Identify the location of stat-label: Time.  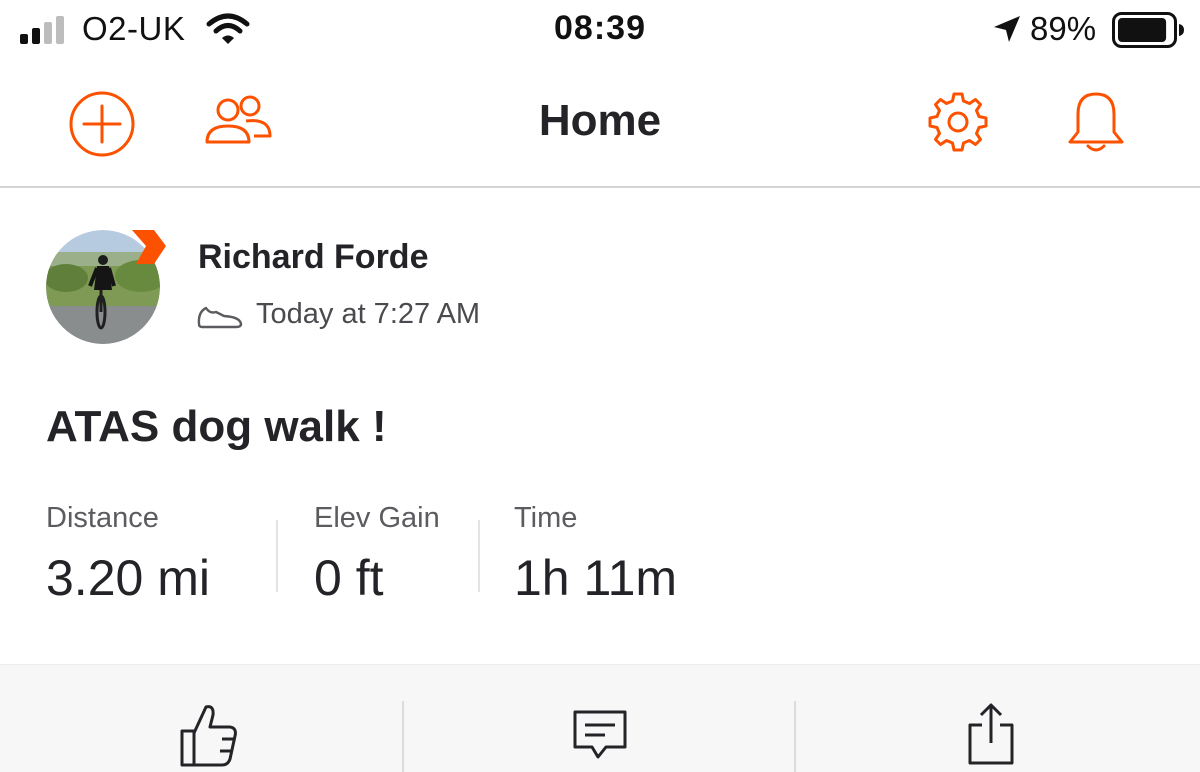
(546, 518).